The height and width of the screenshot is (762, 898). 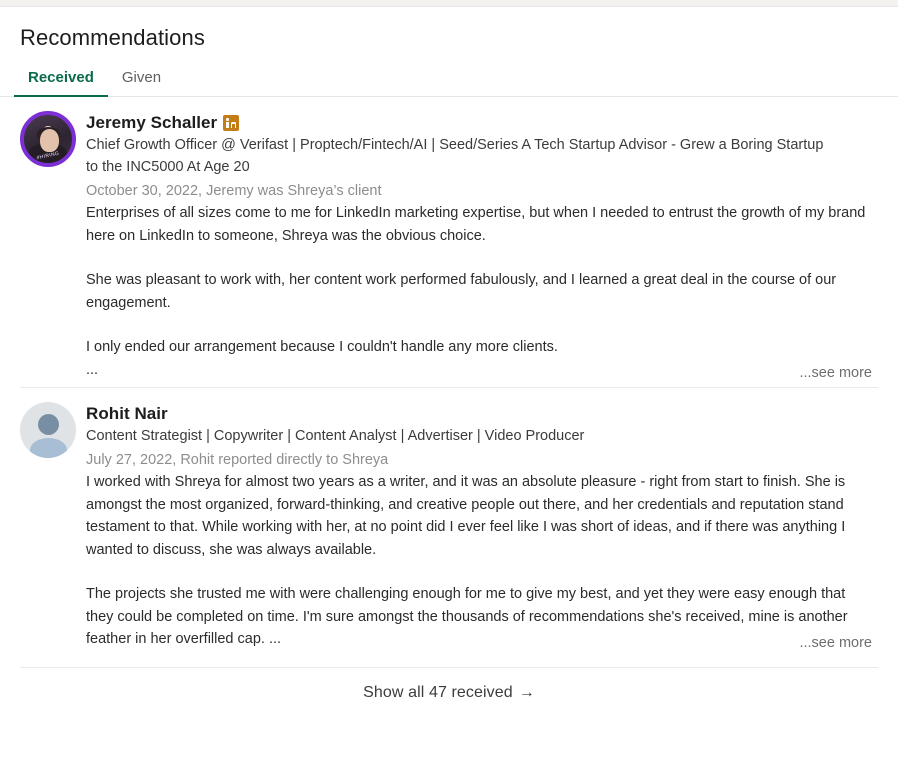 What do you see at coordinates (438, 692) in the screenshot?
I see `show-all-label: Show all 47 received` at bounding box center [438, 692].